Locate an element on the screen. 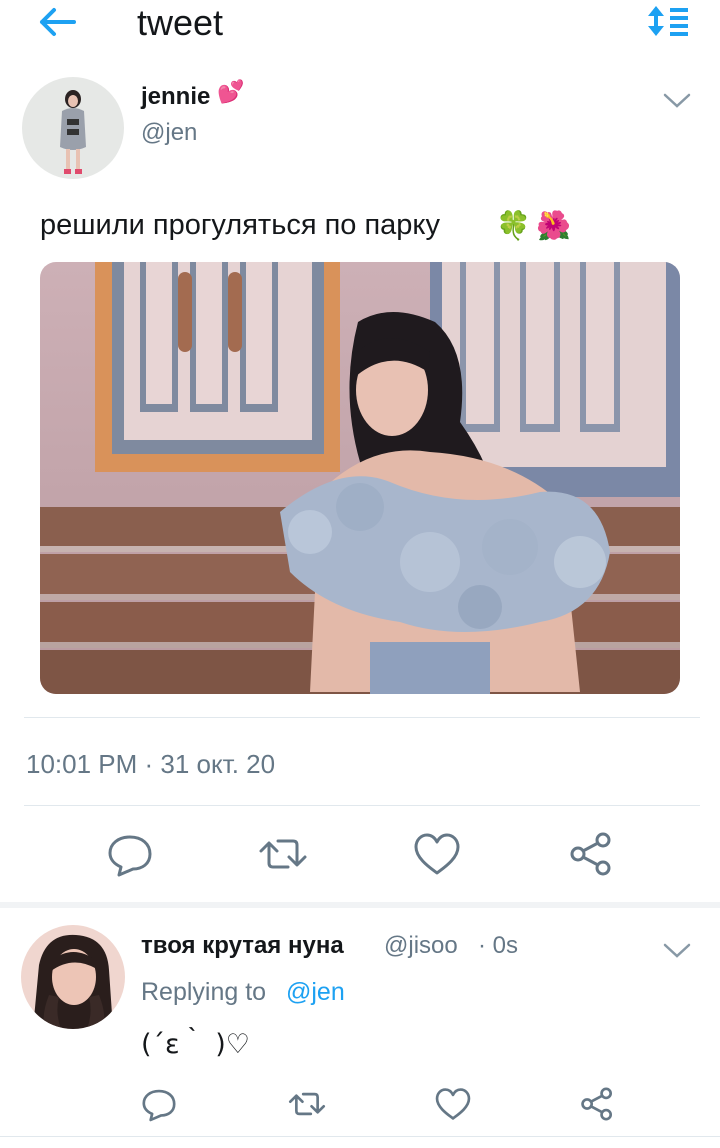 This screenshot has width=720, height=1148. top-bar: tweet is located at coordinates (360, 24).